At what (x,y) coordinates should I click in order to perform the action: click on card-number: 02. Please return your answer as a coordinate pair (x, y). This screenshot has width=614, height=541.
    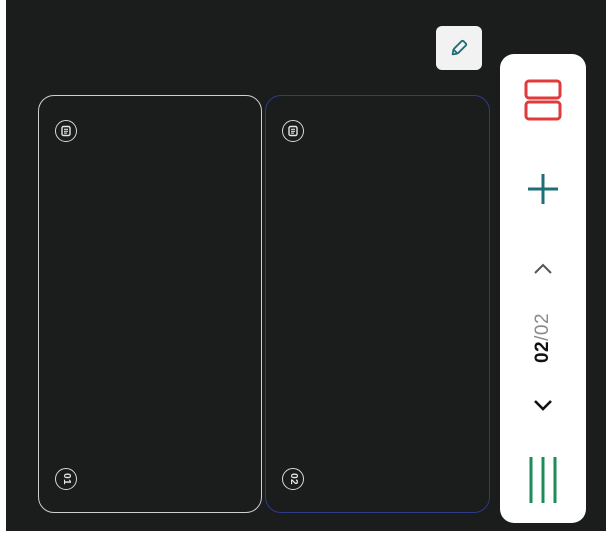
    Looking at the image, I should click on (293, 479).